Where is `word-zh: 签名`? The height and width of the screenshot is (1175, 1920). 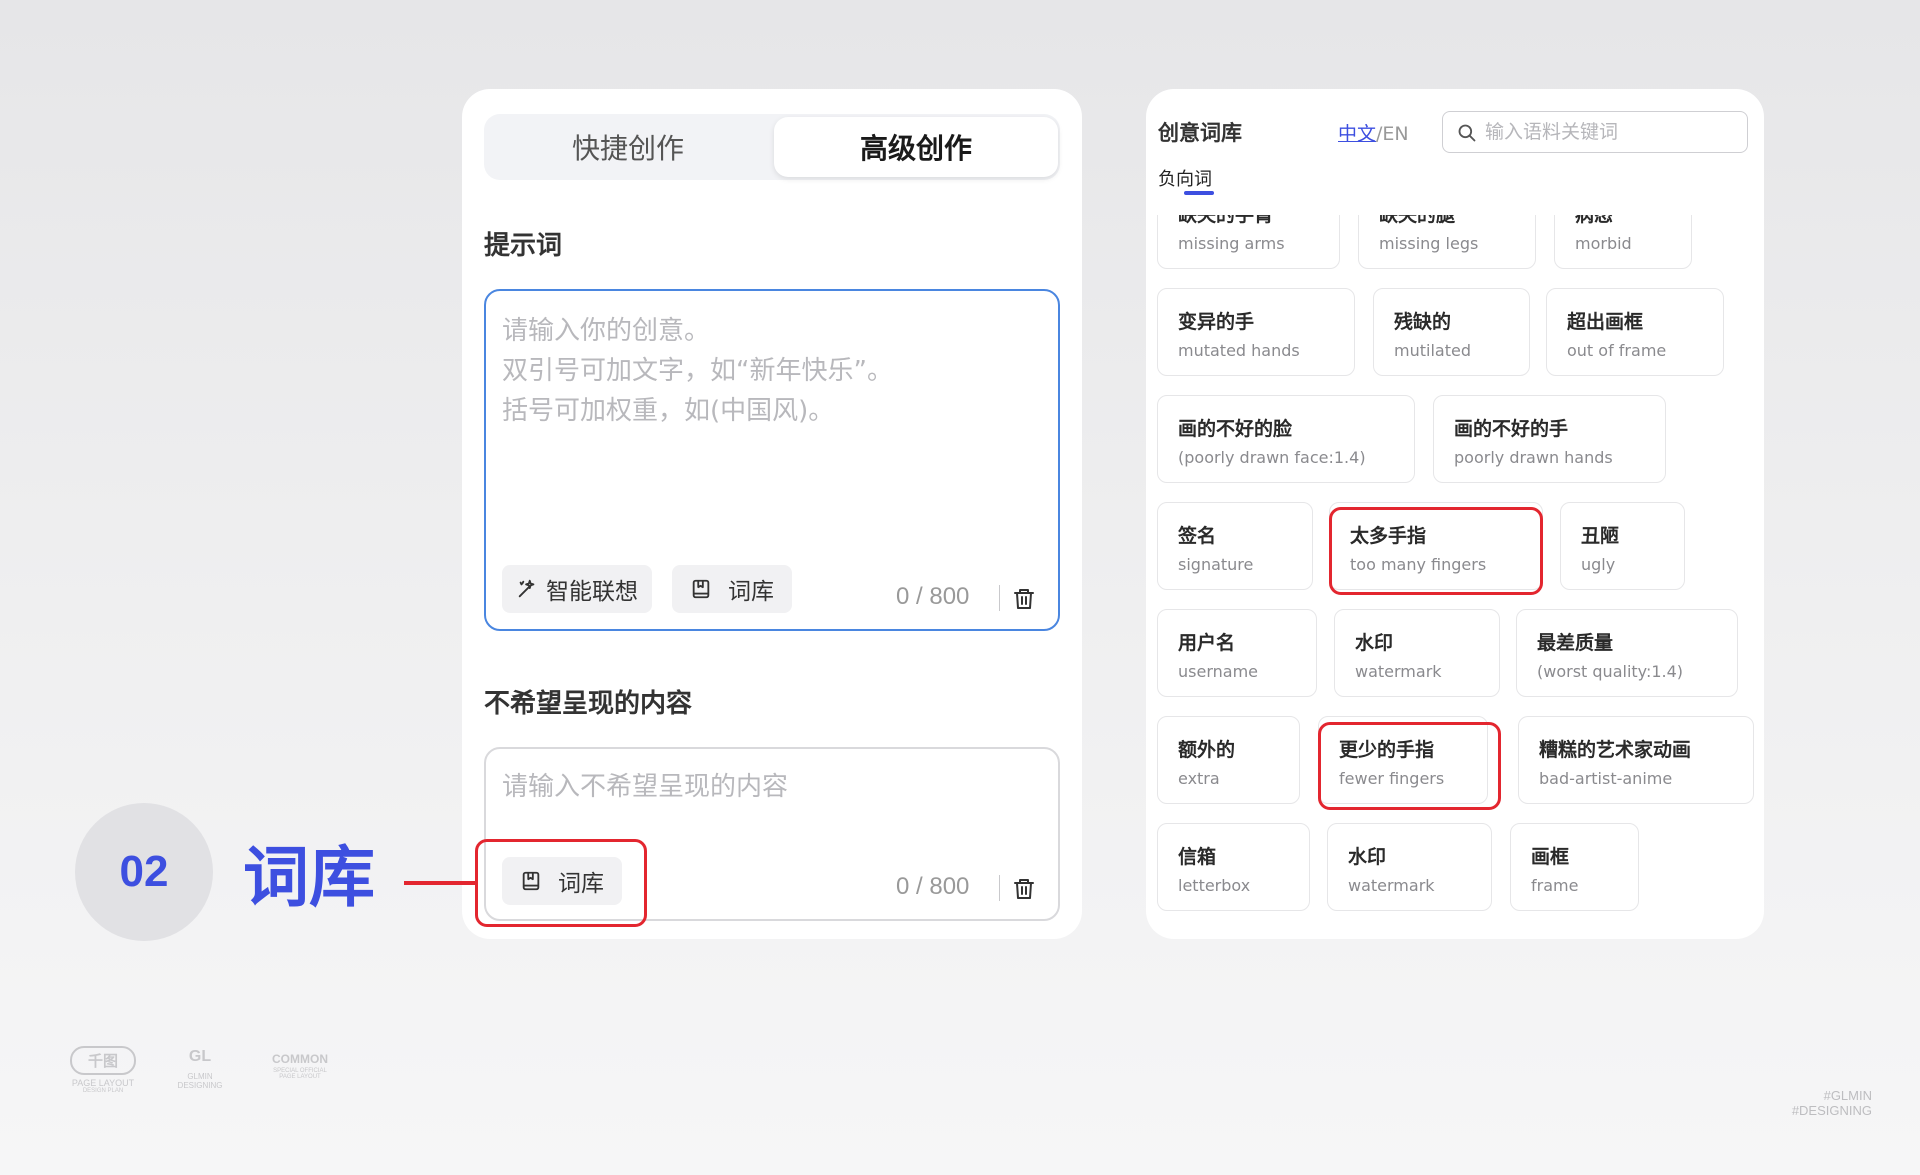 word-zh: 签名 is located at coordinates (1197, 536).